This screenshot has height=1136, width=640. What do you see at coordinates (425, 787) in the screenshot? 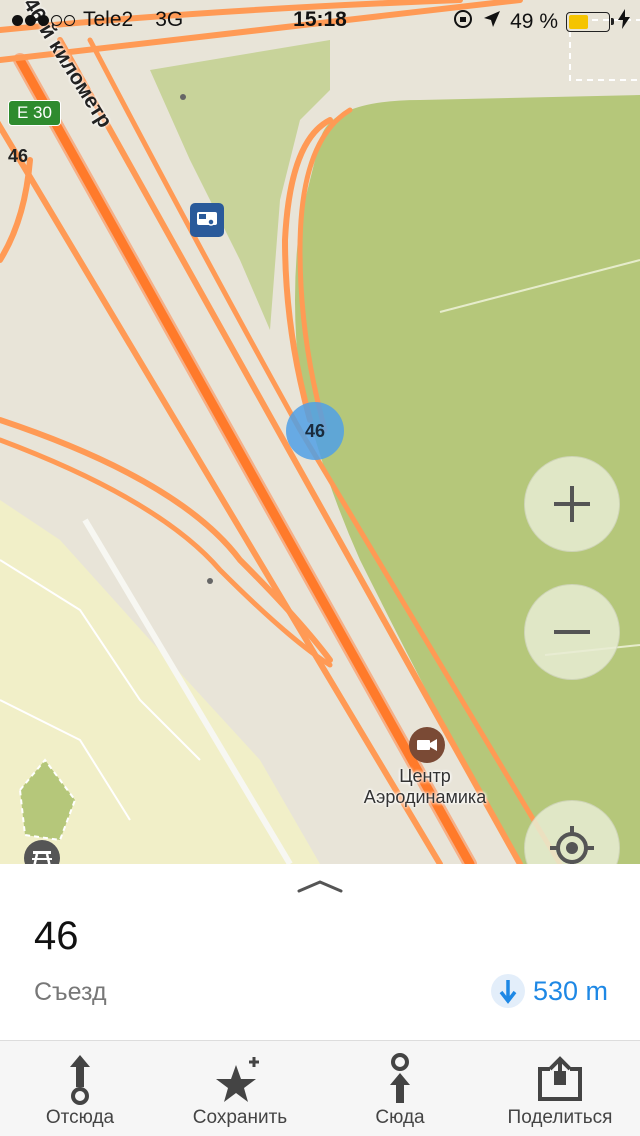
I see `poi-name-label: Центр Аэродинамика` at bounding box center [425, 787].